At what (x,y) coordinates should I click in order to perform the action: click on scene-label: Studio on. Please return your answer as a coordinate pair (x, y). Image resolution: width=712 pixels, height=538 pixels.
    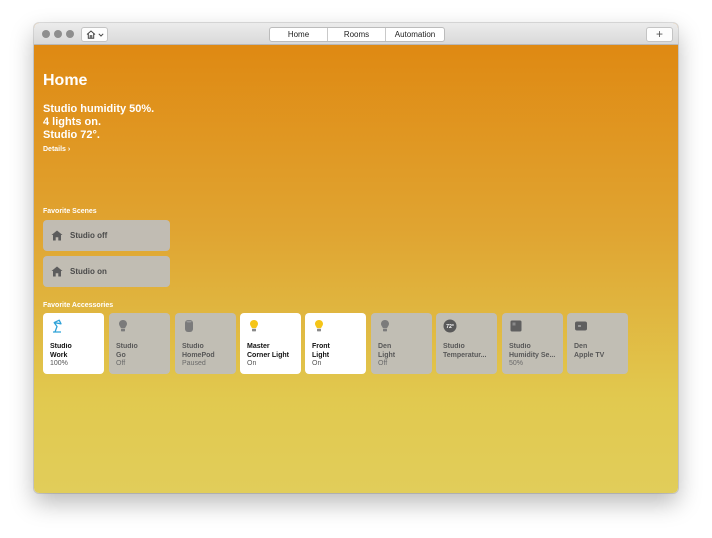
    Looking at the image, I should click on (88, 271).